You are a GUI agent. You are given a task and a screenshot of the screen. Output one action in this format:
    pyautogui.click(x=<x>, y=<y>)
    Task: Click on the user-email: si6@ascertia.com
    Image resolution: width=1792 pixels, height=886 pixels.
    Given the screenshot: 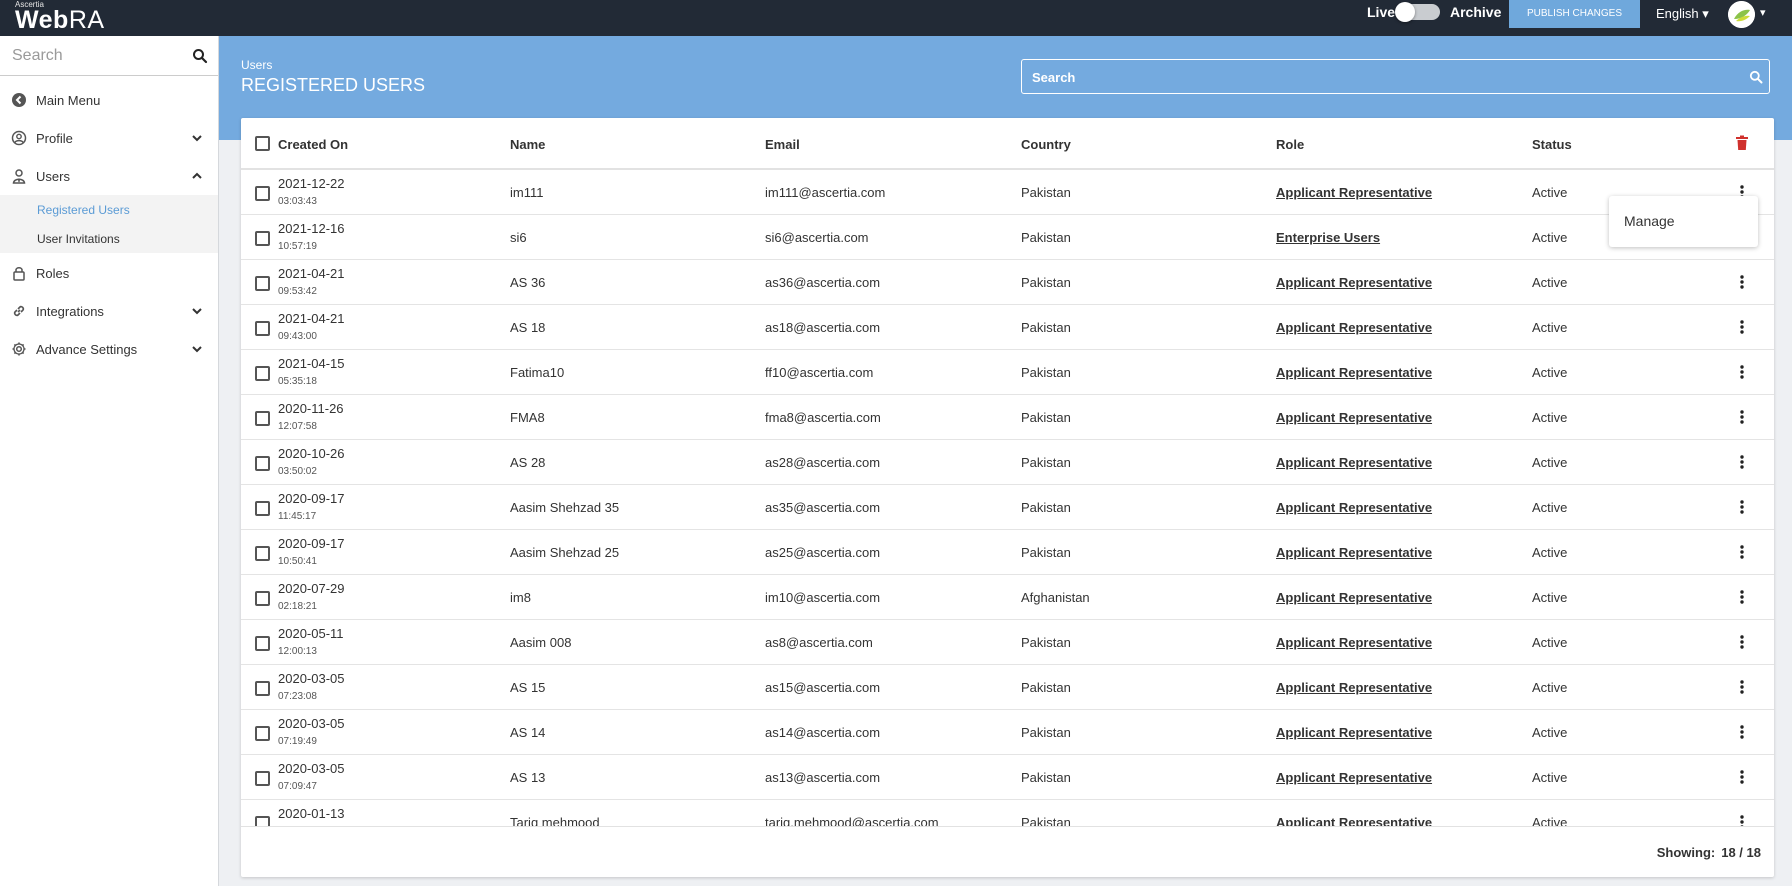 What is the action you would take?
    pyautogui.click(x=817, y=237)
    